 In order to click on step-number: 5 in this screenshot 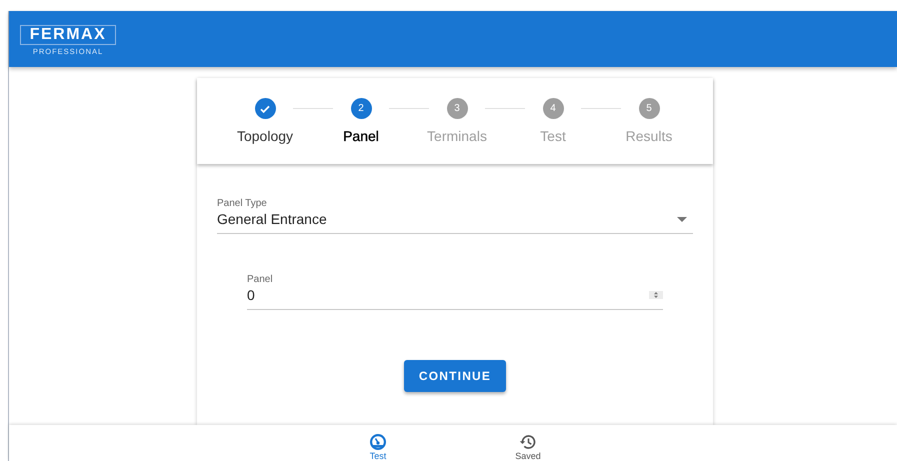, I will do `click(649, 108)`.